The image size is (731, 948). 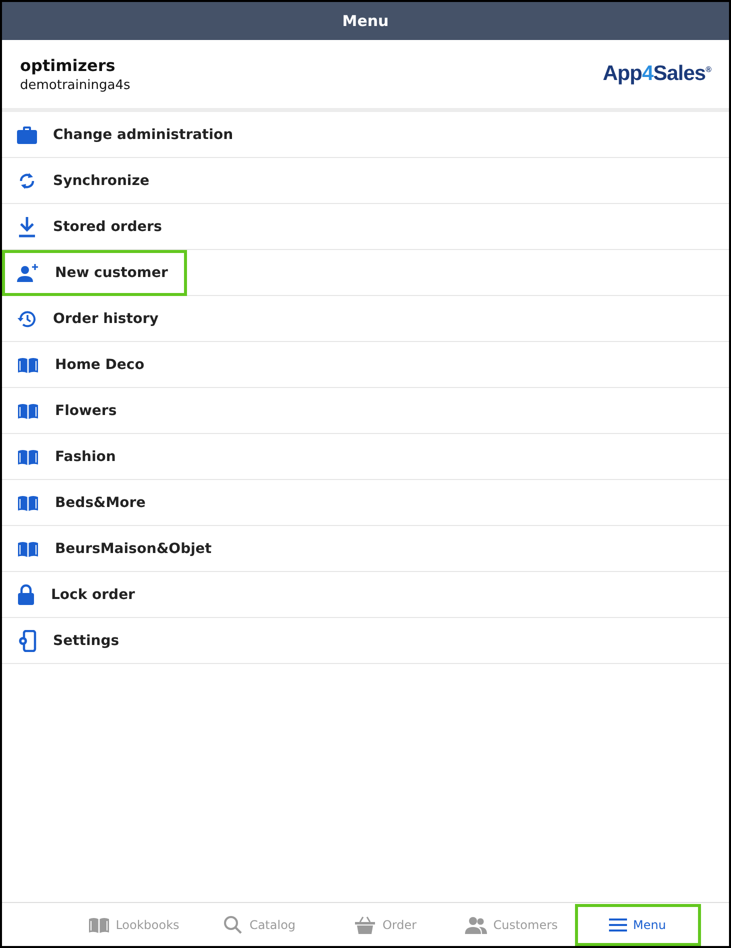 What do you see at coordinates (100, 502) in the screenshot?
I see `menu-item-label: Beds&More` at bounding box center [100, 502].